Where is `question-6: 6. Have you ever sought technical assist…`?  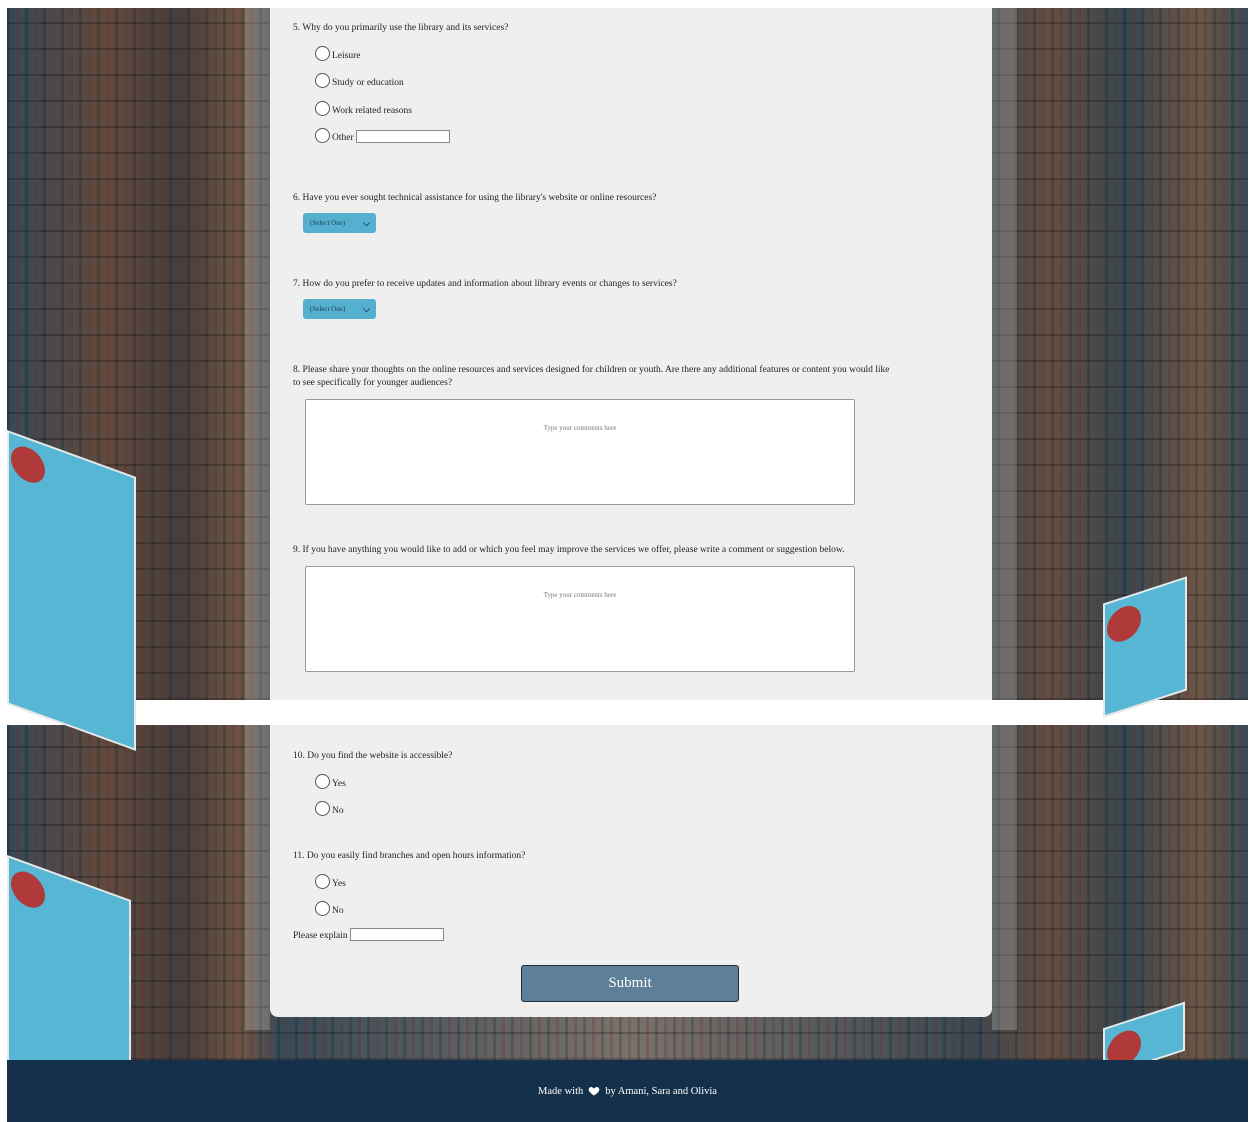 question-6: 6. Have you ever sought technical assist… is located at coordinates (475, 198).